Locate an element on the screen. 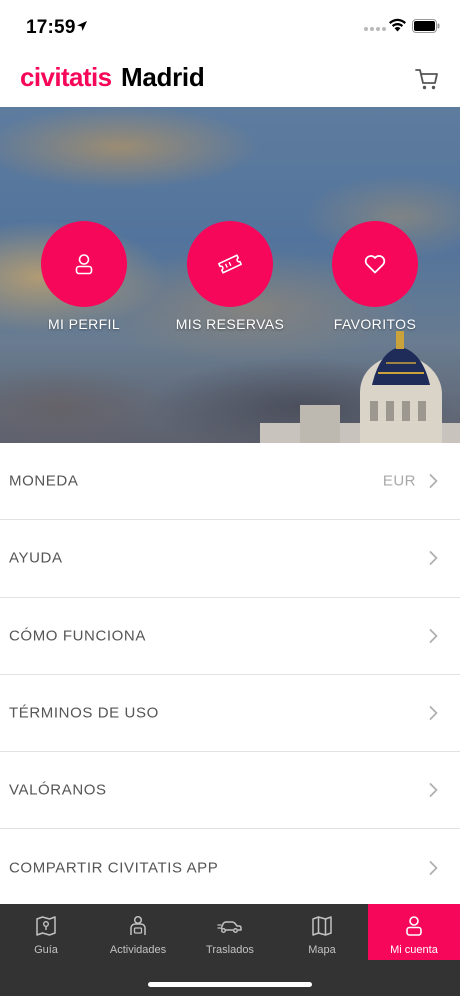 Image resolution: width=460 pixels, height=996 pixels. tab-guide: Guía is located at coordinates (46, 932).